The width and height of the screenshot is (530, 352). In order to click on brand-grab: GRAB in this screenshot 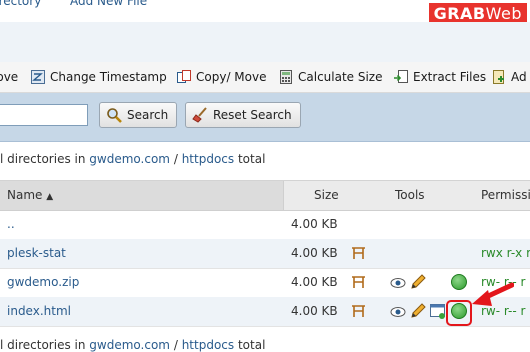, I will do `click(459, 13)`.